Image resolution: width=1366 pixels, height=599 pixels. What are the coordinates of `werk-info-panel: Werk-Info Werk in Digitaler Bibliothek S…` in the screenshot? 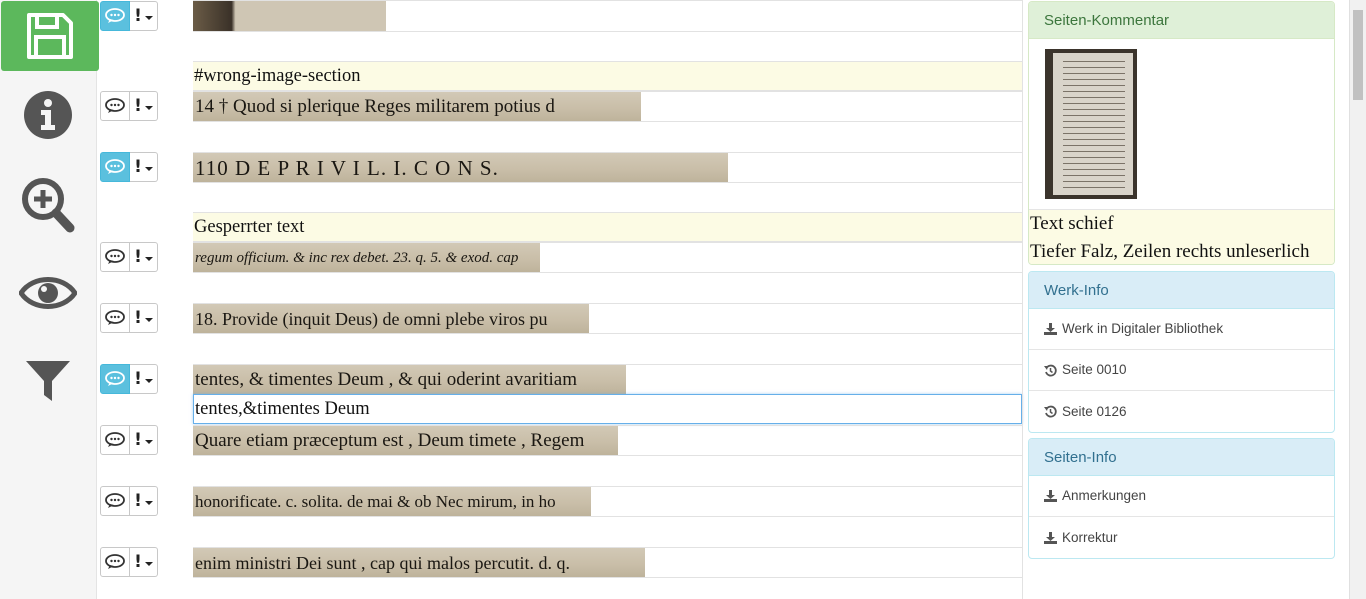 It's located at (1181, 352).